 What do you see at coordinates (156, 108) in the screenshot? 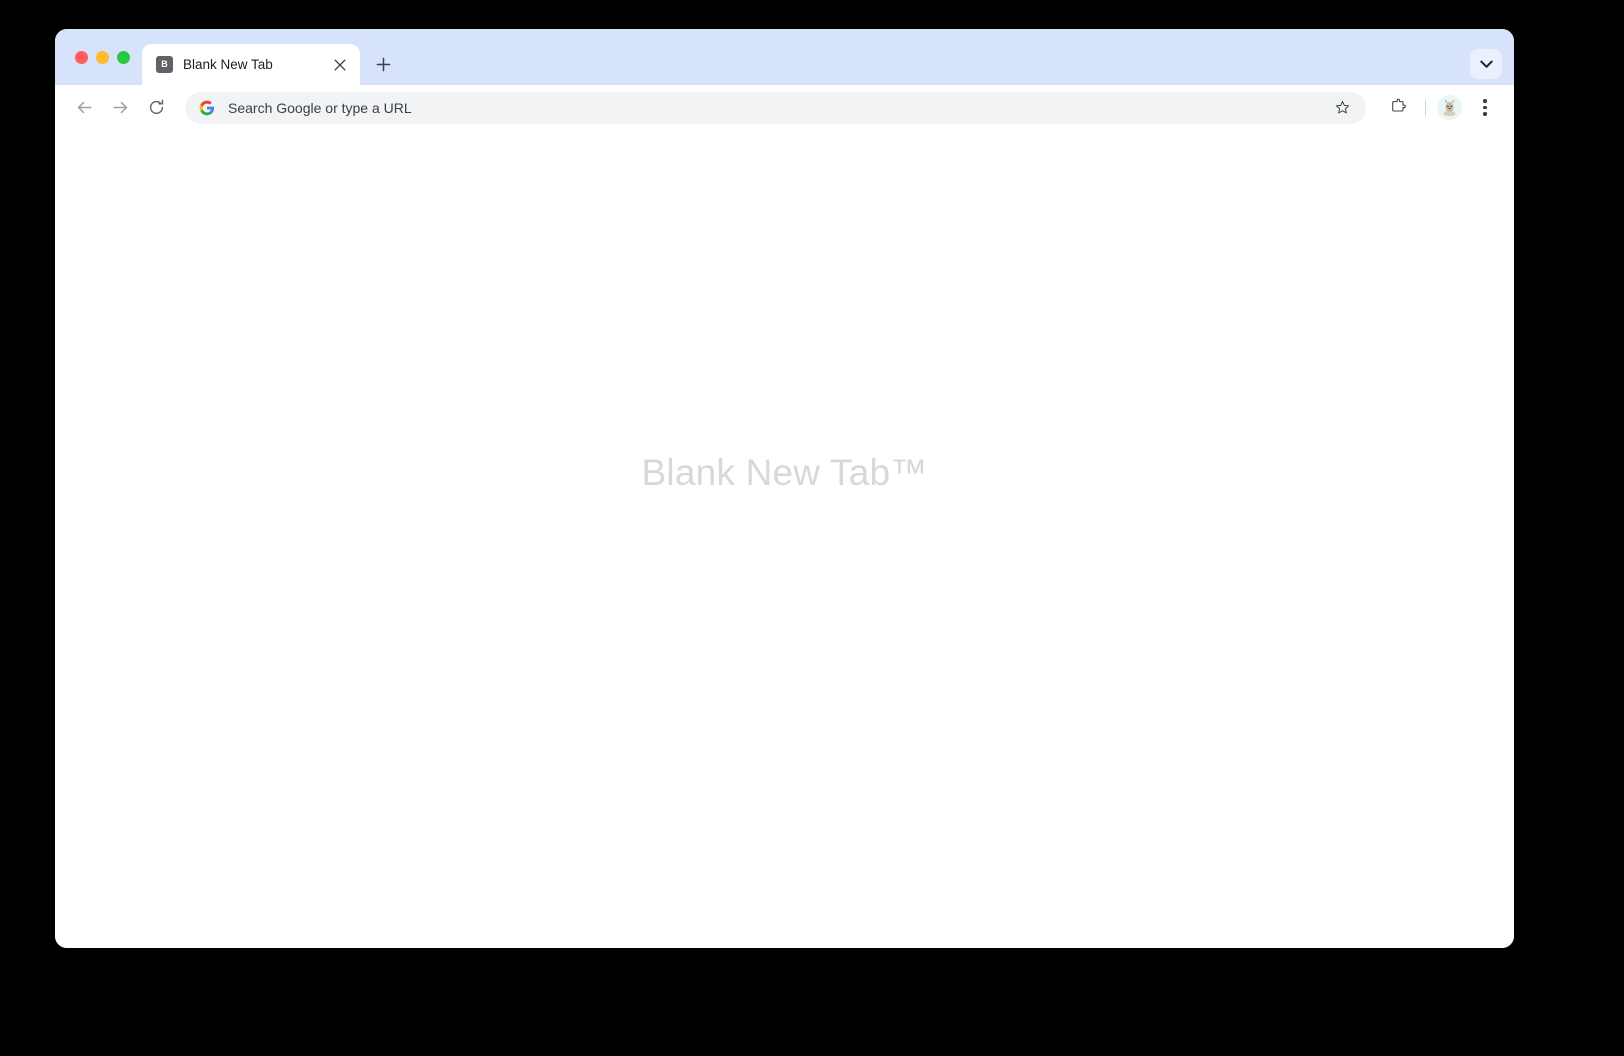
I see `reload-button` at bounding box center [156, 108].